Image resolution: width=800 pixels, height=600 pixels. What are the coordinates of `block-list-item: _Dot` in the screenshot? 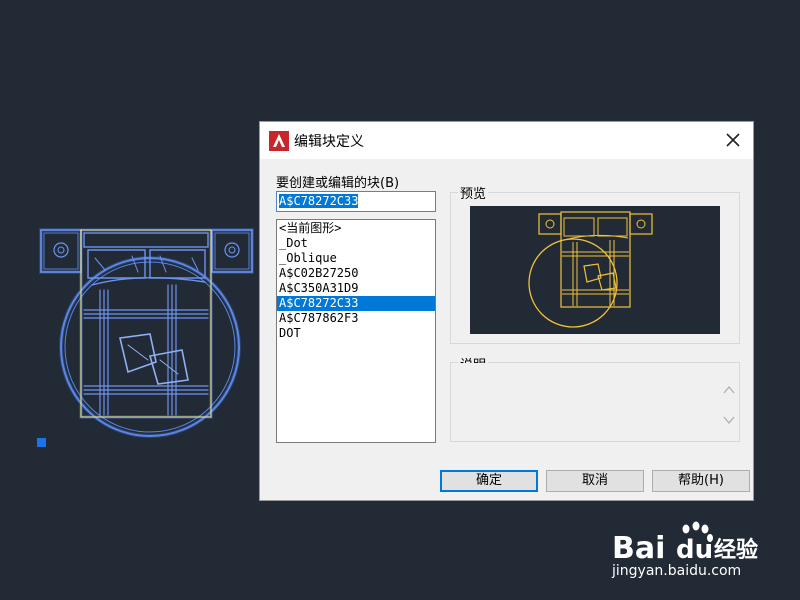 It's located at (356, 243).